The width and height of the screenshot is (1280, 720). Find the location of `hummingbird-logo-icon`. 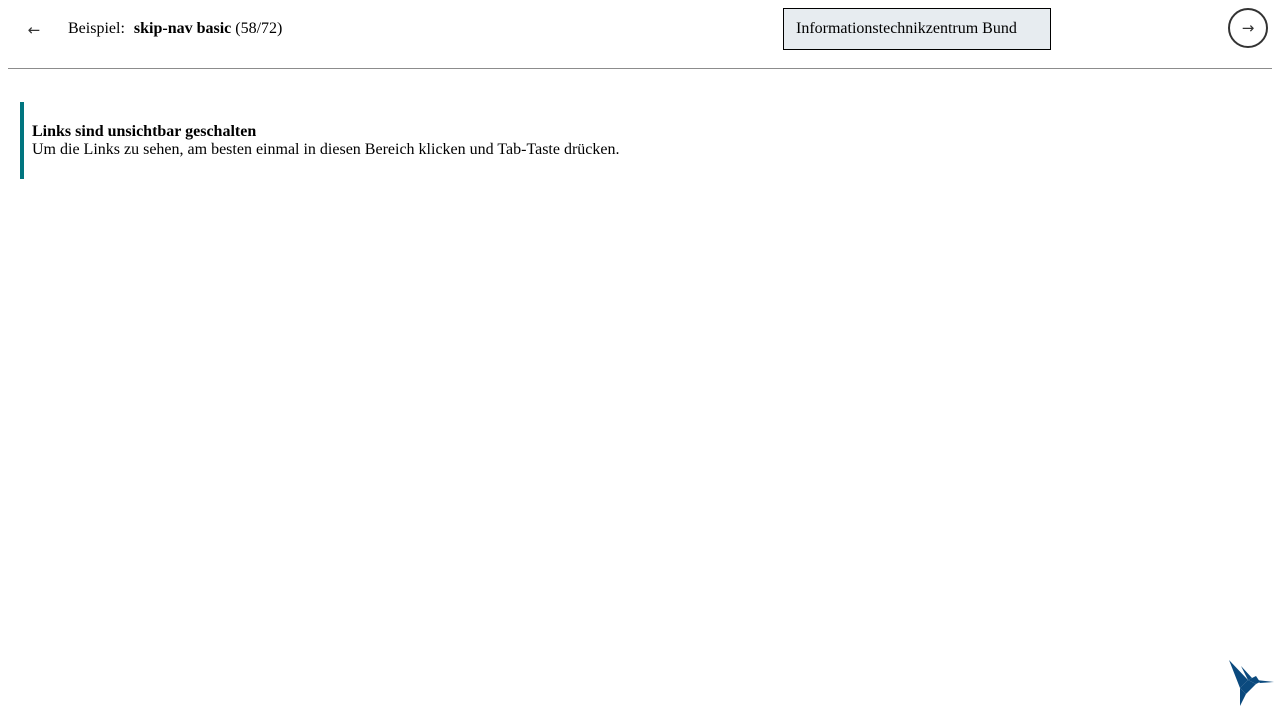

hummingbird-logo-icon is located at coordinates (1251, 683).